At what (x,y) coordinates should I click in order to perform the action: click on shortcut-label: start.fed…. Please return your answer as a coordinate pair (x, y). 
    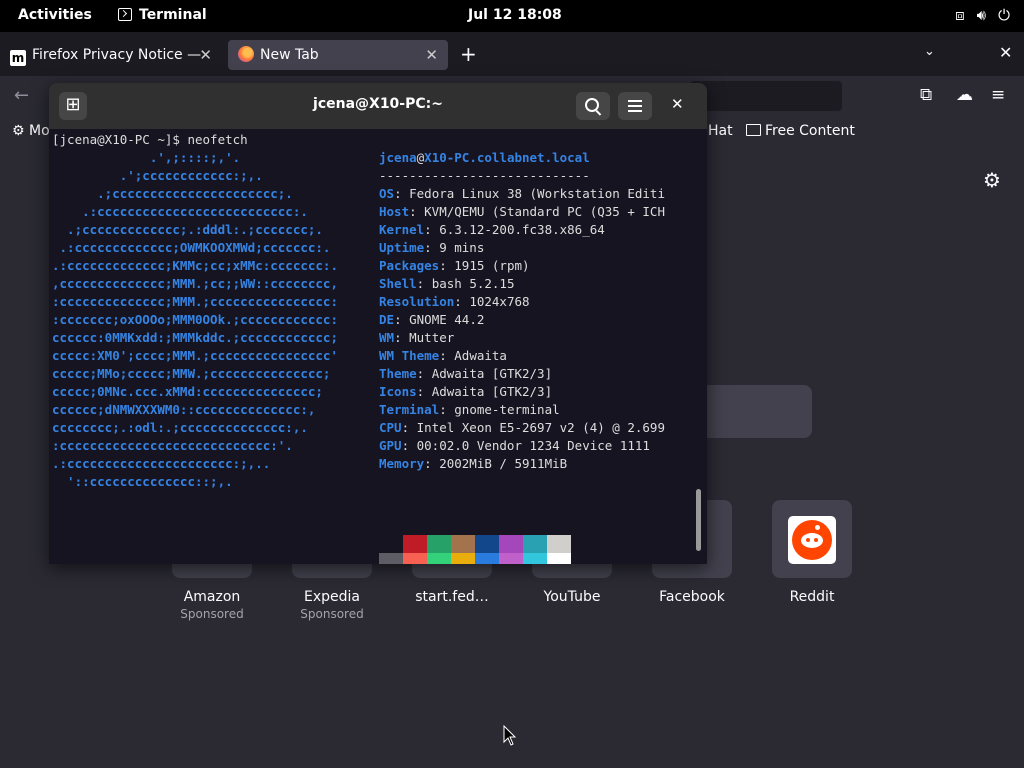
    Looking at the image, I should click on (452, 597).